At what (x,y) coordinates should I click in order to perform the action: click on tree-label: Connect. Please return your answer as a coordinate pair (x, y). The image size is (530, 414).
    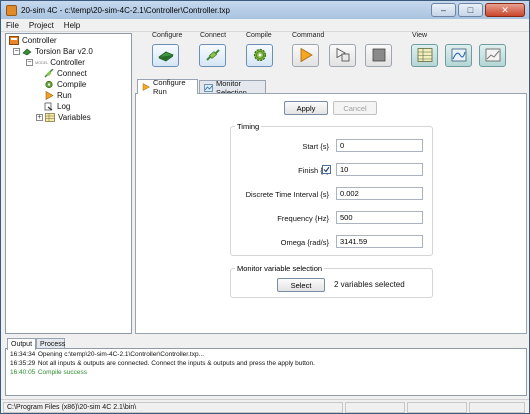
    Looking at the image, I should click on (72, 73).